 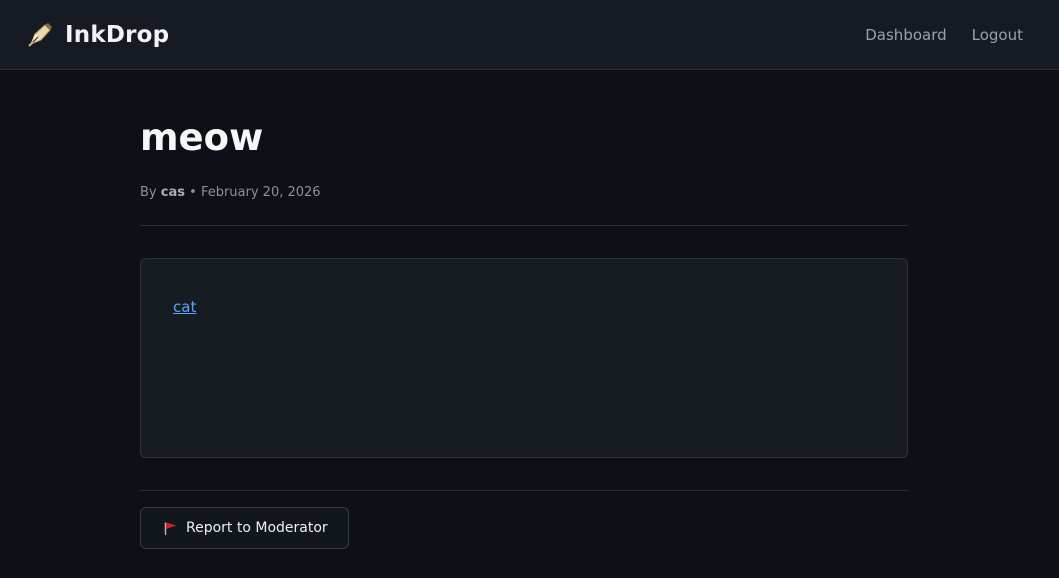 I want to click on nav-logout-link: Logout, so click(x=997, y=35).